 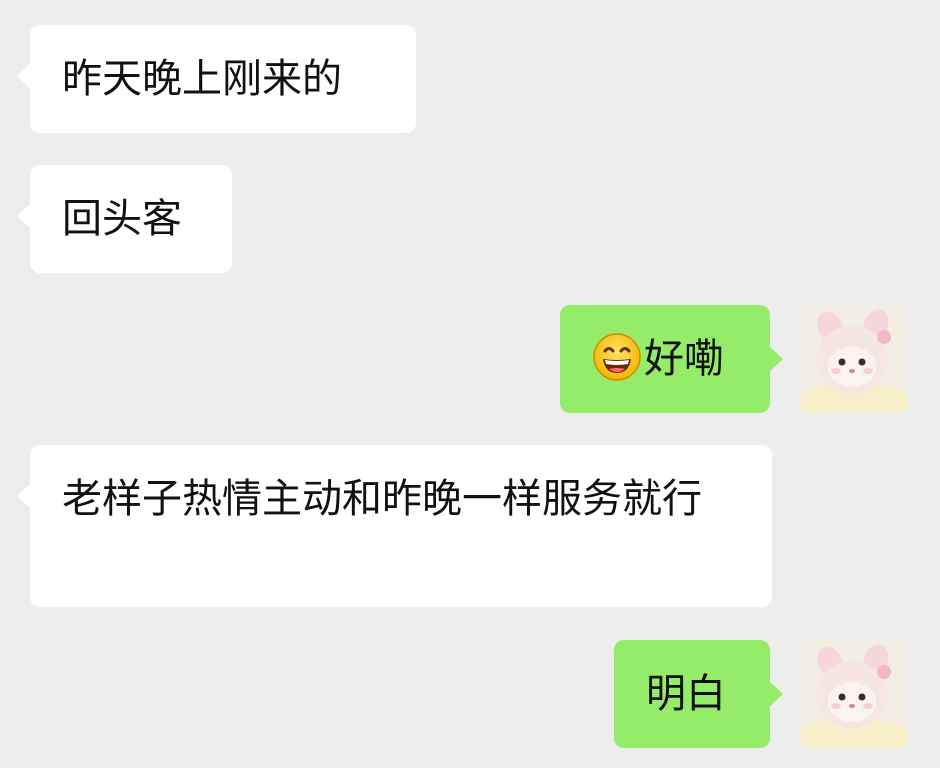 I want to click on message-text: 老样子热情主动和昨晚一样服务就行, so click(x=382, y=499).